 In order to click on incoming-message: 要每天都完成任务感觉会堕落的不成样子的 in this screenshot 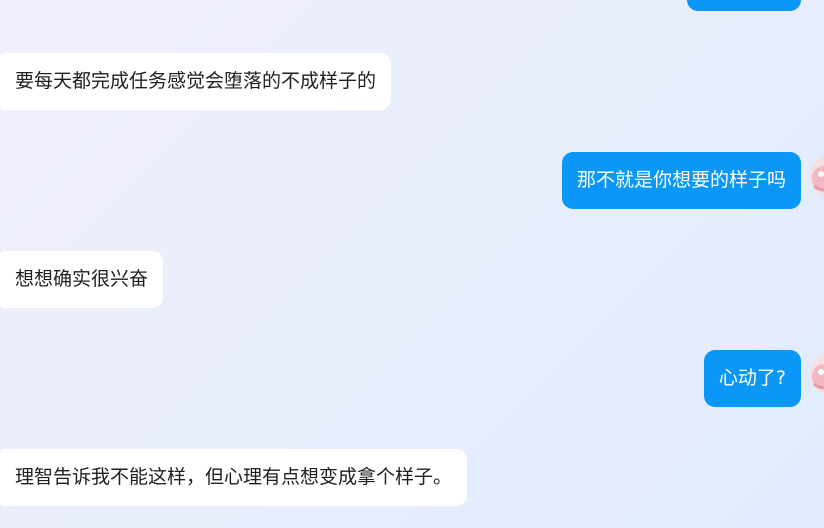, I will do `click(196, 81)`.